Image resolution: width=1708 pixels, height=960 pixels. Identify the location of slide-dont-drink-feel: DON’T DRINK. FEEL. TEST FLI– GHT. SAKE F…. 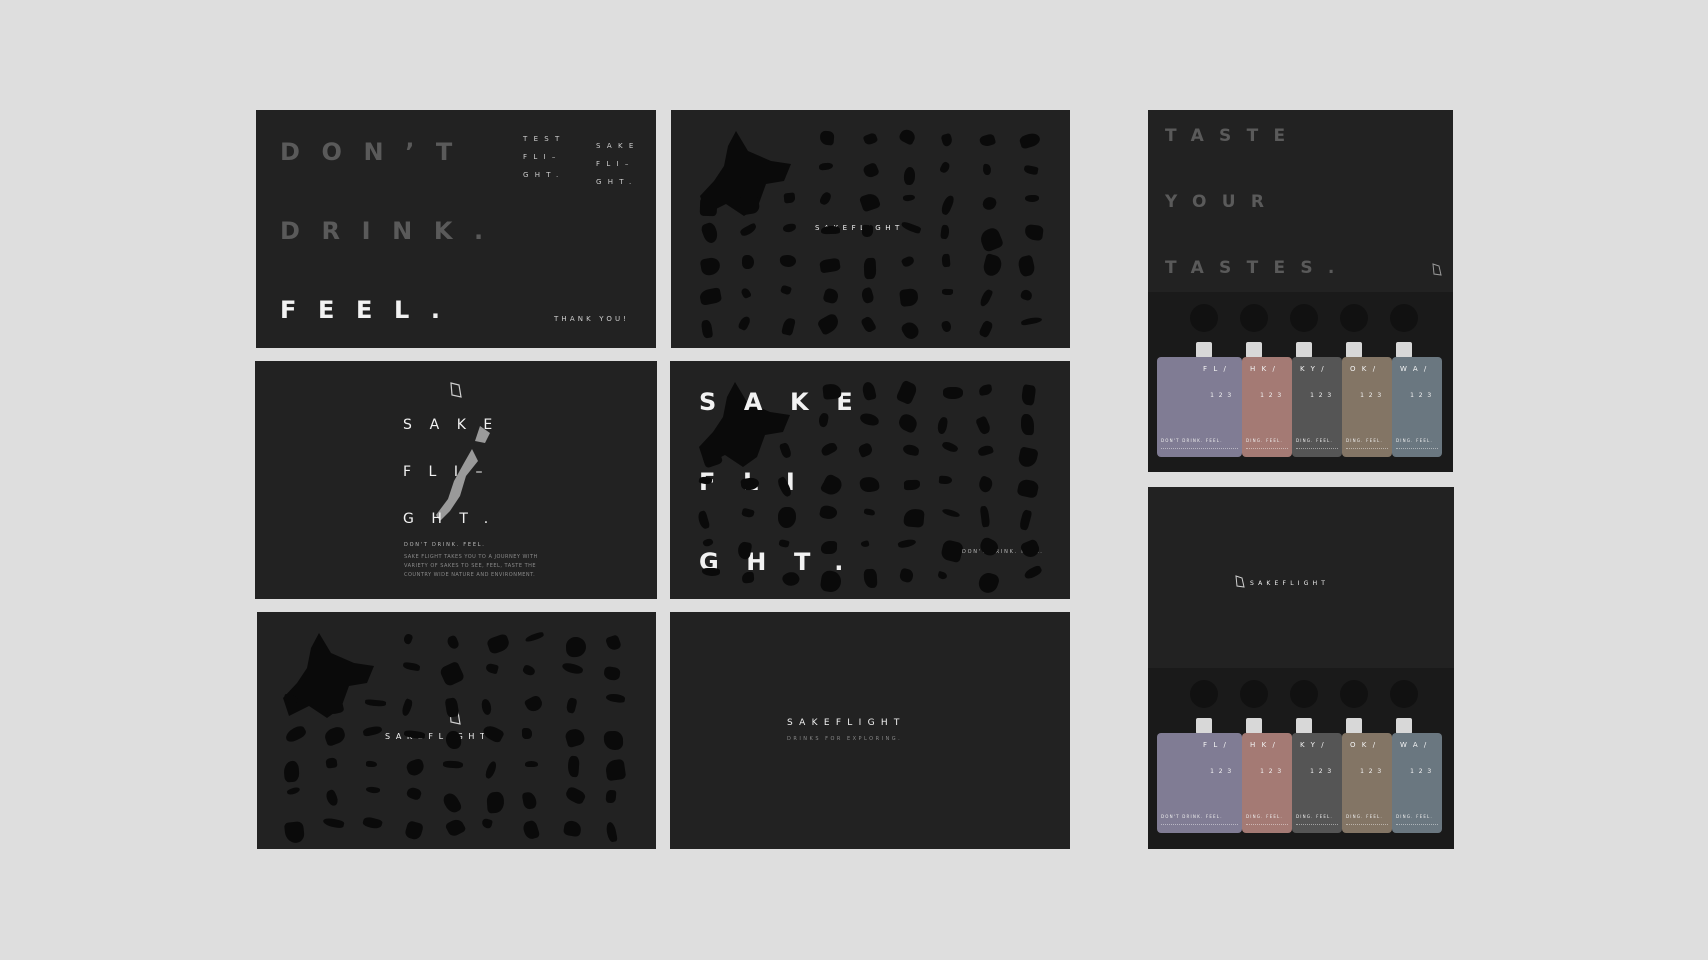
(456, 229).